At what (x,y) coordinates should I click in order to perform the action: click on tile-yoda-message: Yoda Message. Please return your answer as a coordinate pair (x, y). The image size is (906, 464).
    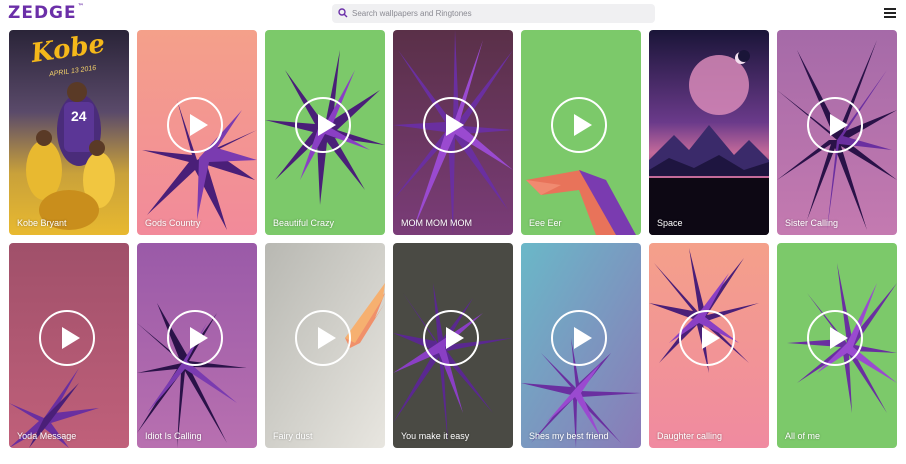
    Looking at the image, I should click on (69, 345).